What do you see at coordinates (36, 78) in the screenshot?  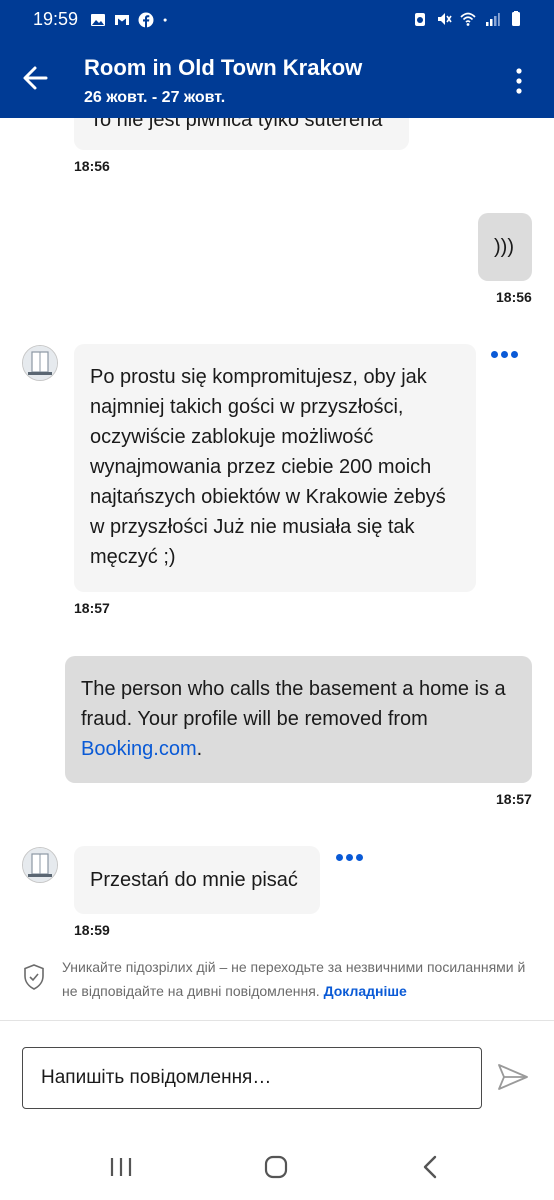 I see `arrow-left-icon` at bounding box center [36, 78].